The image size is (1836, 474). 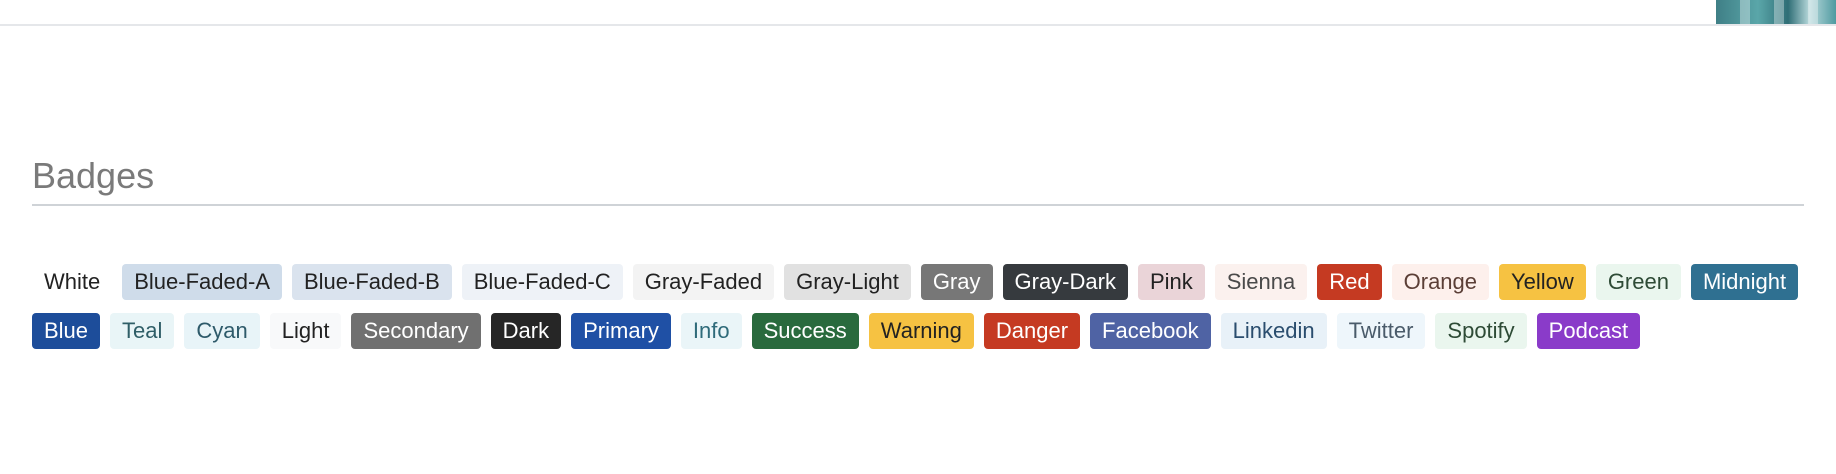 I want to click on badge-yellow: Yellow, so click(x=1542, y=282).